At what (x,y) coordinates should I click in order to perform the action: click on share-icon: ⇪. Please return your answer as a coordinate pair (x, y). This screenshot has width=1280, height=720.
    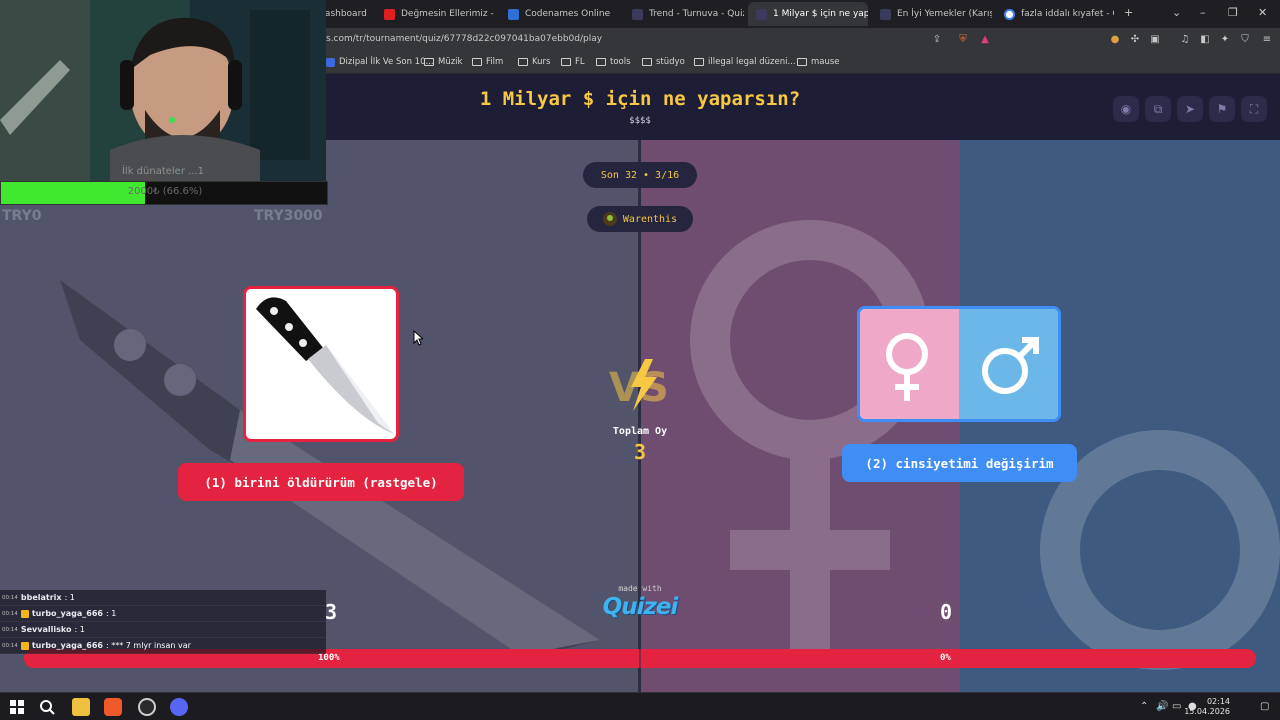
    Looking at the image, I should click on (937, 40).